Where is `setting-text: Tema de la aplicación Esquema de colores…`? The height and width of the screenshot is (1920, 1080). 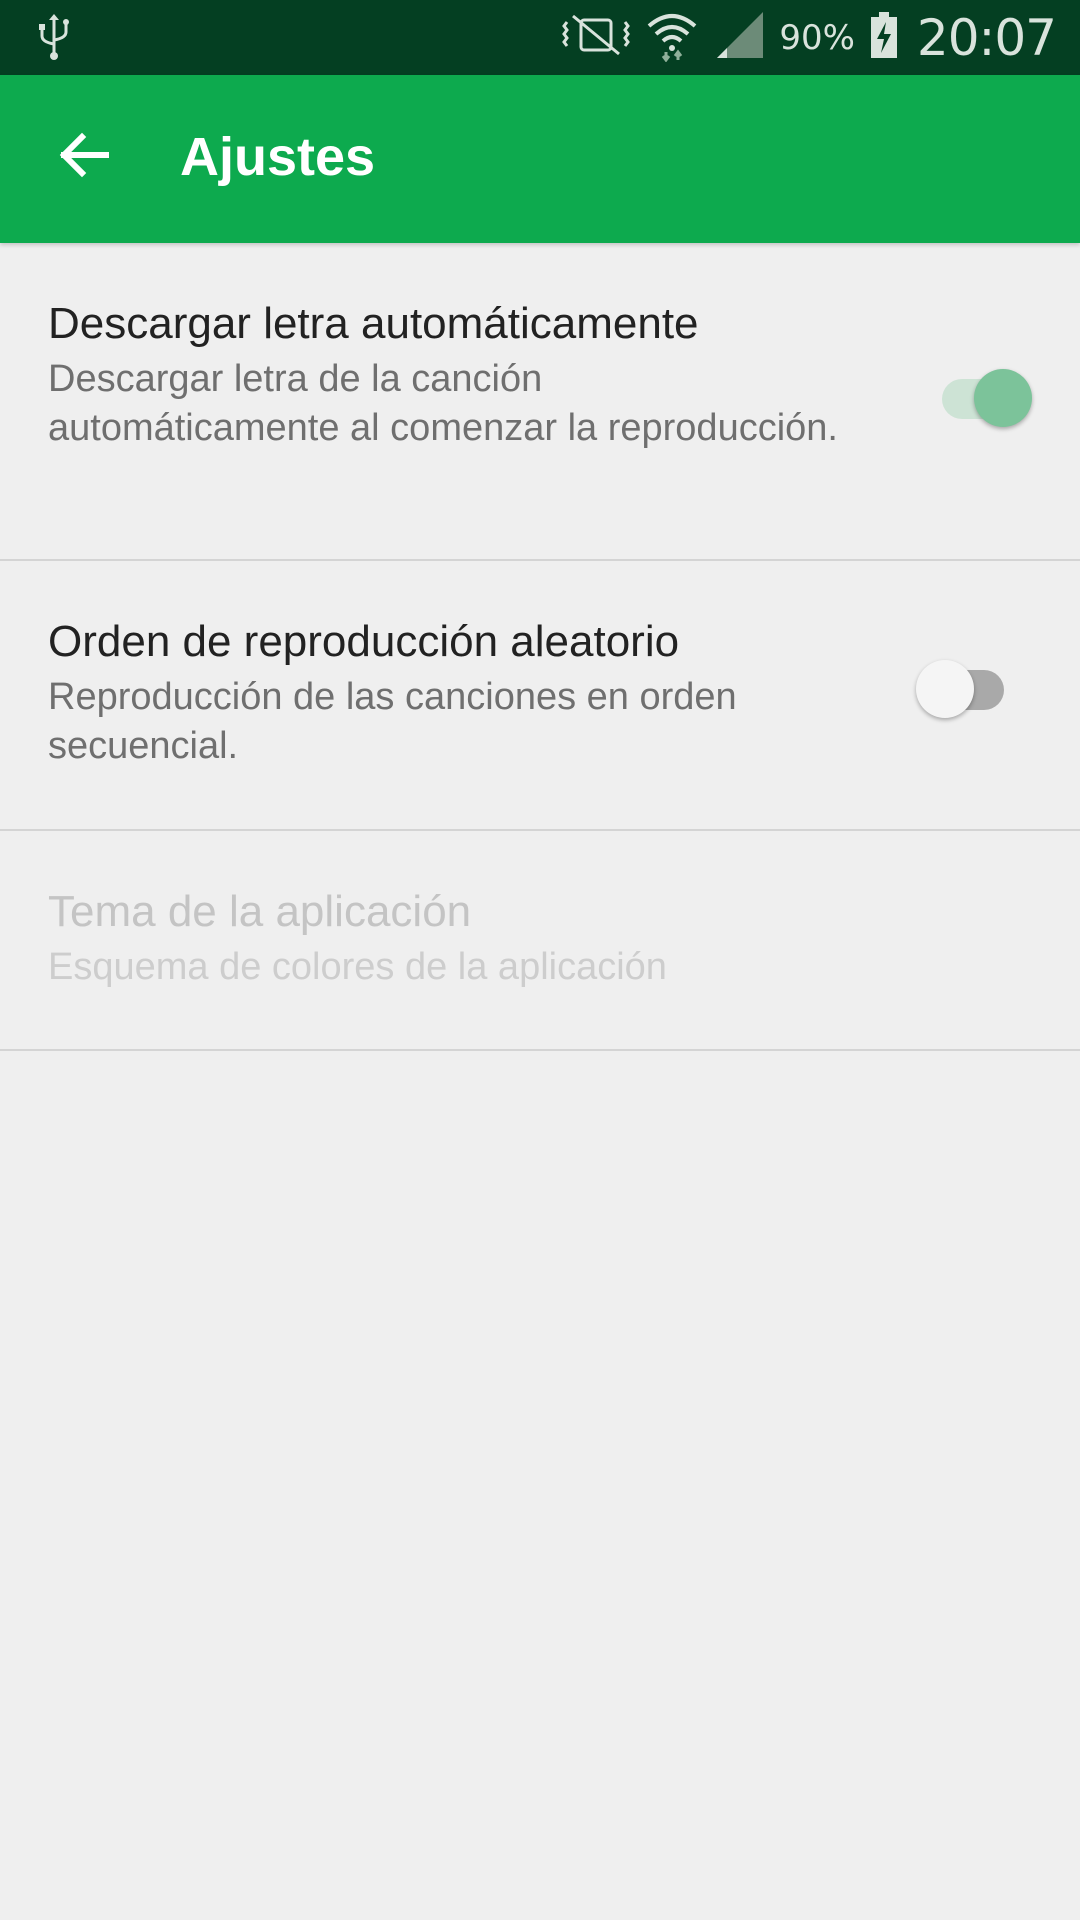 setting-text: Tema de la aplicación Esquema de colores… is located at coordinates (538, 937).